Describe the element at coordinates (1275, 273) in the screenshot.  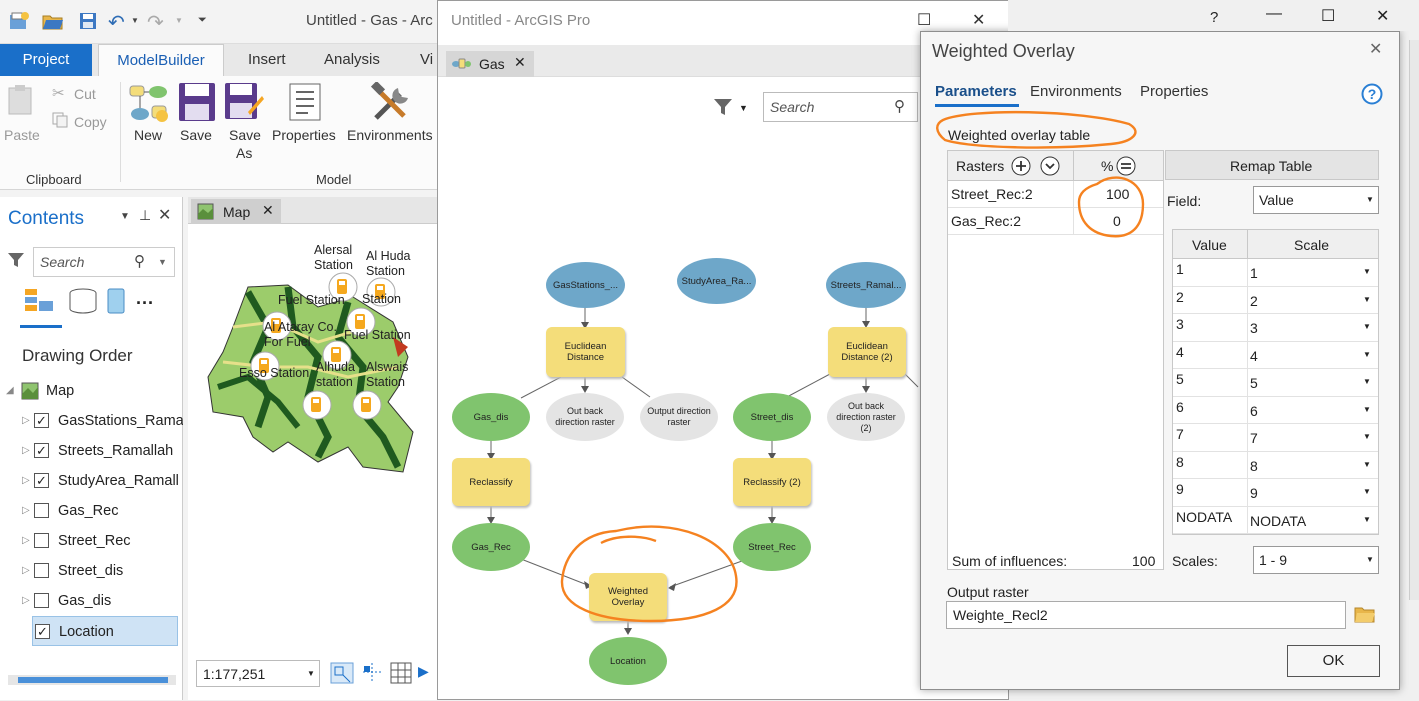
I see `remap-row: 1 1 ▼` at that location.